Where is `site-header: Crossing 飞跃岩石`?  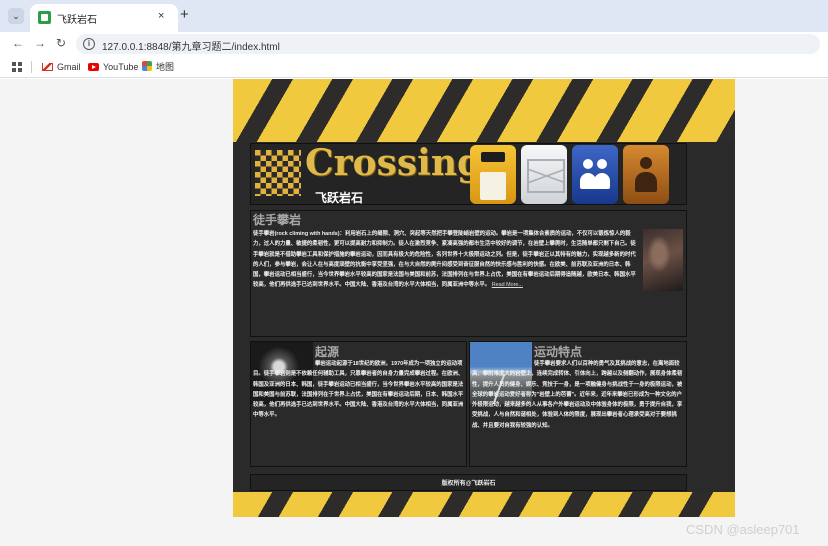 site-header: Crossing 飞跃岩石 is located at coordinates (468, 173).